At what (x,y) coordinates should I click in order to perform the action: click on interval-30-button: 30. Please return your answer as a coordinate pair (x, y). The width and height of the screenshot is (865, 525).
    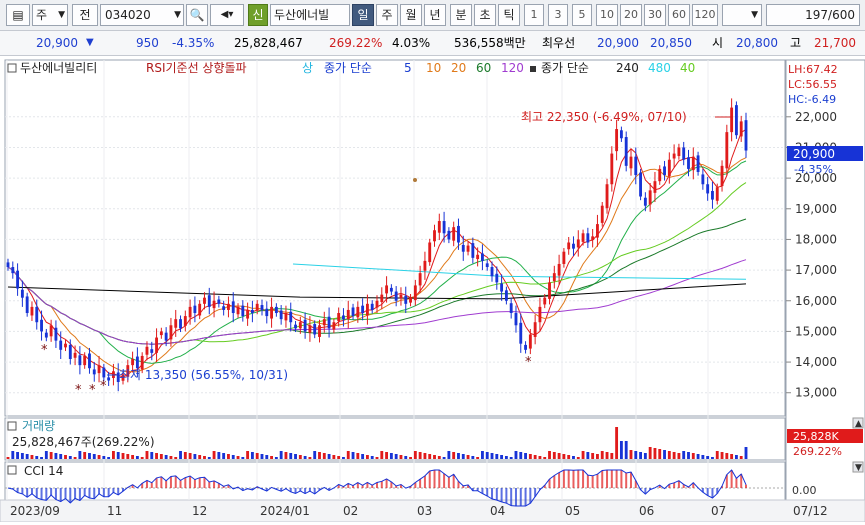
    Looking at the image, I should click on (655, 15).